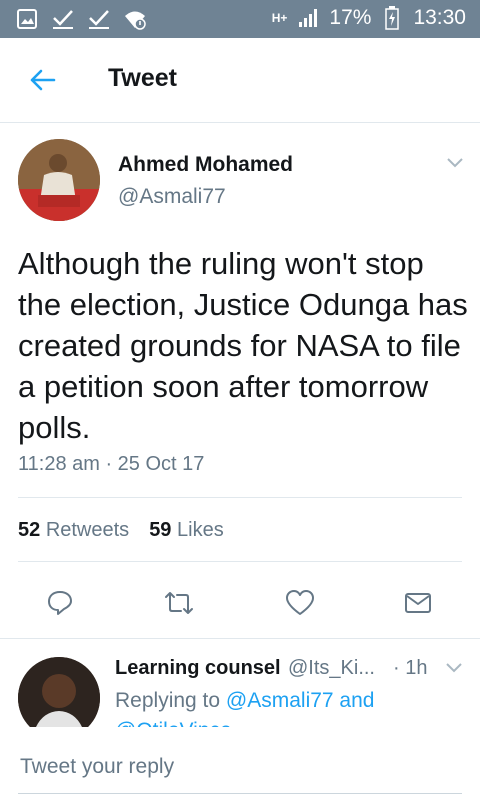 This screenshot has width=480, height=800. What do you see at coordinates (392, 18) in the screenshot?
I see `battery-charging-icon` at bounding box center [392, 18].